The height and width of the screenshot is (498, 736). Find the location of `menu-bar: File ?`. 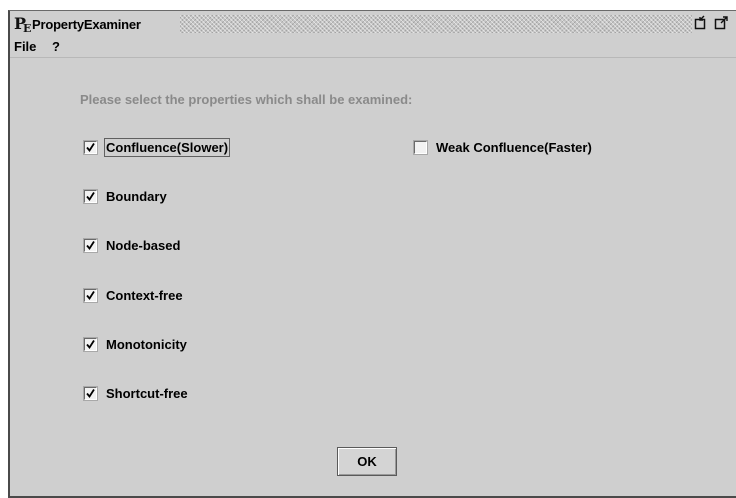

menu-bar: File ? is located at coordinates (373, 47).